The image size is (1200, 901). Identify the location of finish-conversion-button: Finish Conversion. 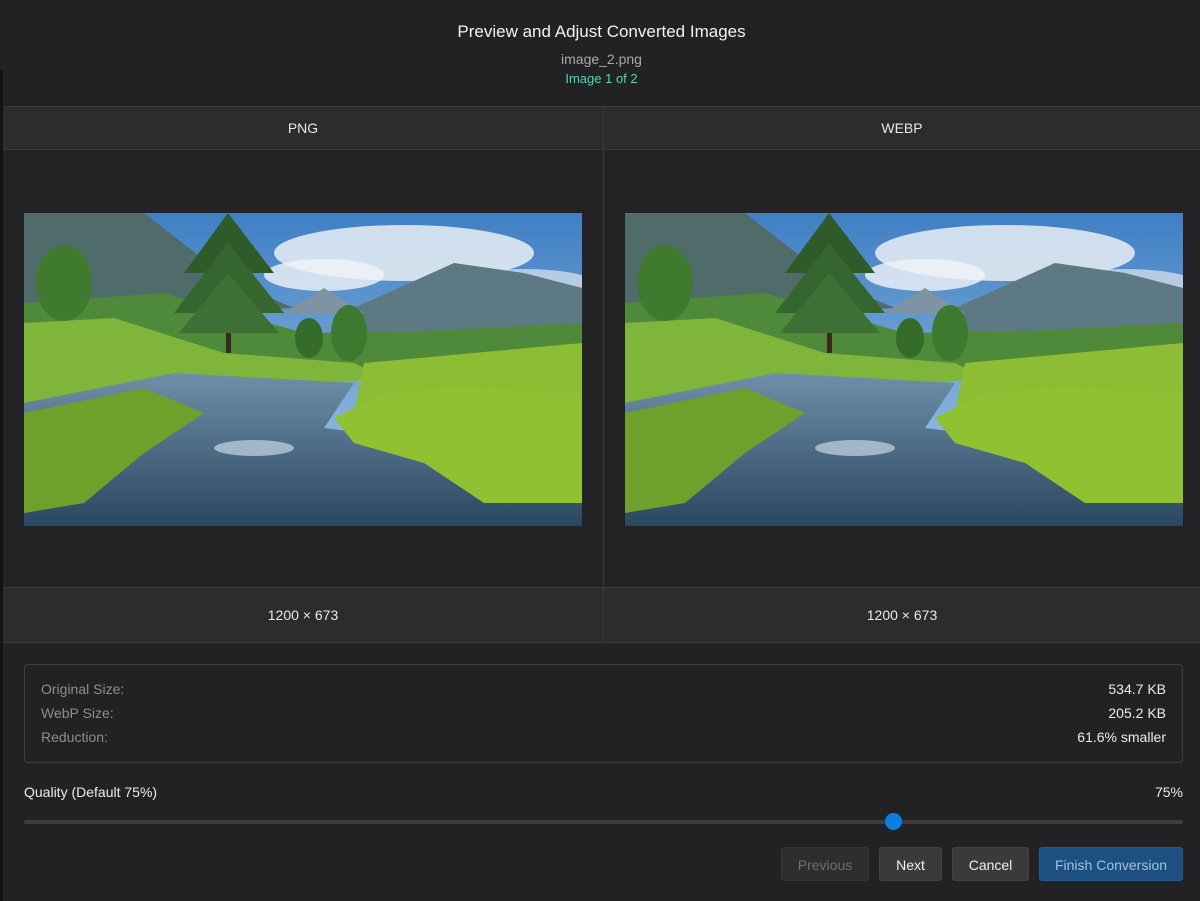
(1111, 864).